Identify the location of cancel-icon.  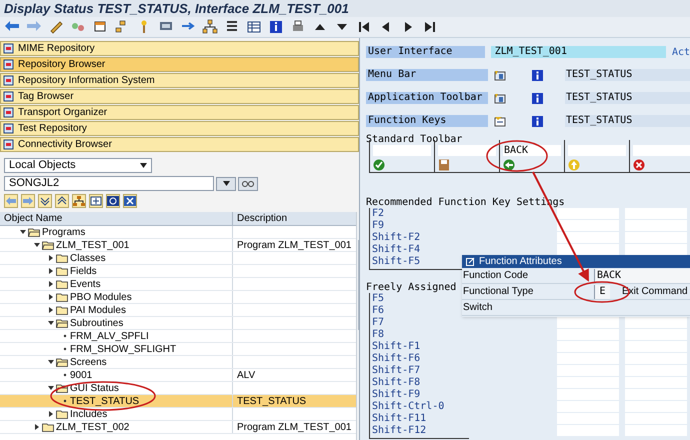
(639, 165).